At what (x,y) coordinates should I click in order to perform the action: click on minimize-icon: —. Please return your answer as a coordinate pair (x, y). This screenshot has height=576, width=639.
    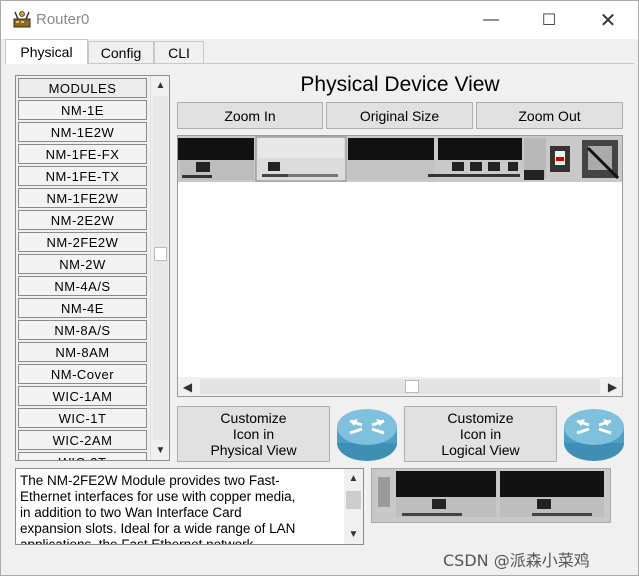
    Looking at the image, I should click on (491, 19).